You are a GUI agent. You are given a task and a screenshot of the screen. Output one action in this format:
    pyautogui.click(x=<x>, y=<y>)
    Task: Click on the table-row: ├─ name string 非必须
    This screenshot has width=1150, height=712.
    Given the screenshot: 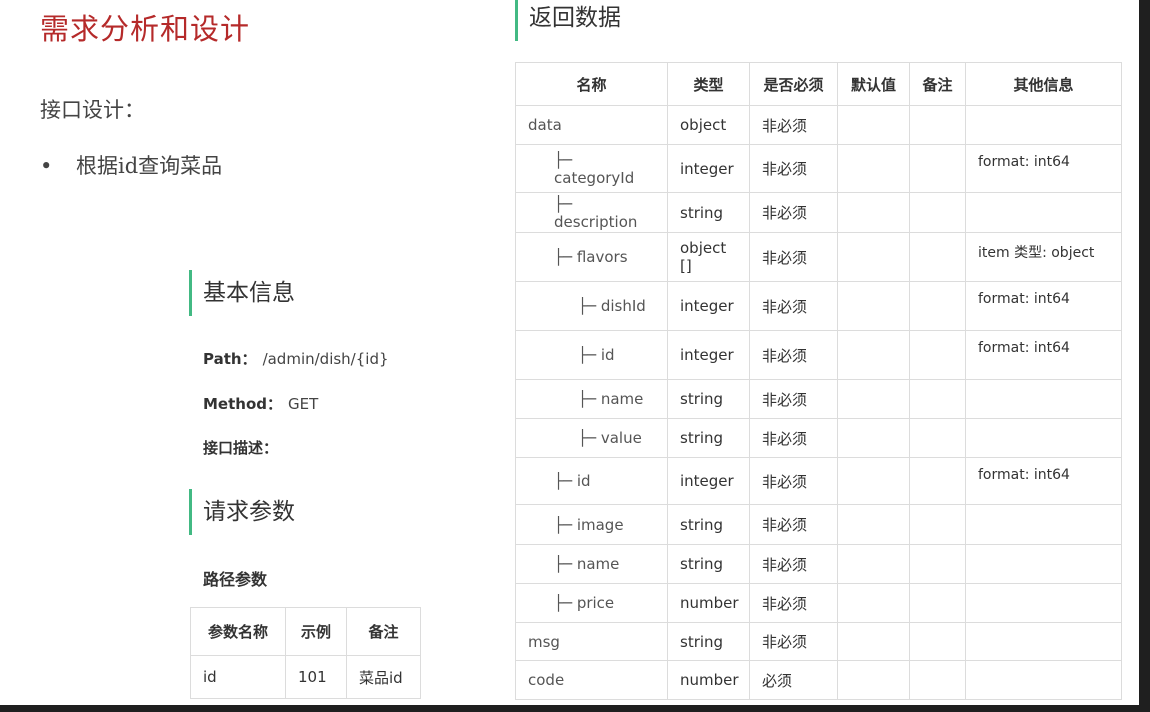 What is the action you would take?
    pyautogui.click(x=818, y=564)
    